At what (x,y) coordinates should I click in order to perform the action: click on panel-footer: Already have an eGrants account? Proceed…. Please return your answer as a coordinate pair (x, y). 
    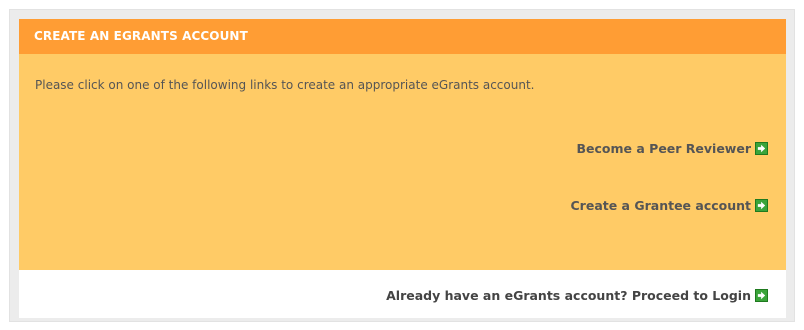
    Looking at the image, I should click on (402, 294).